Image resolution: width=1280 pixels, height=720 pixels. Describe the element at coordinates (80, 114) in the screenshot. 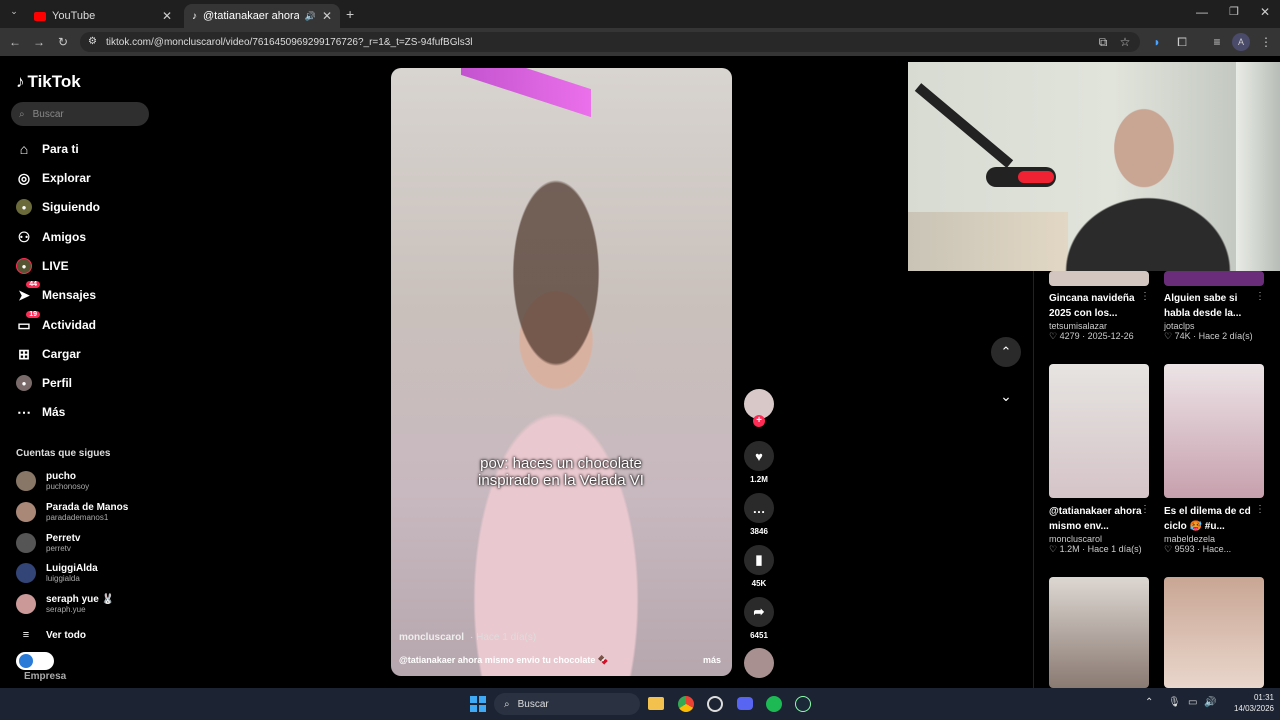

I see `search-input: ⌕ Buscar` at that location.